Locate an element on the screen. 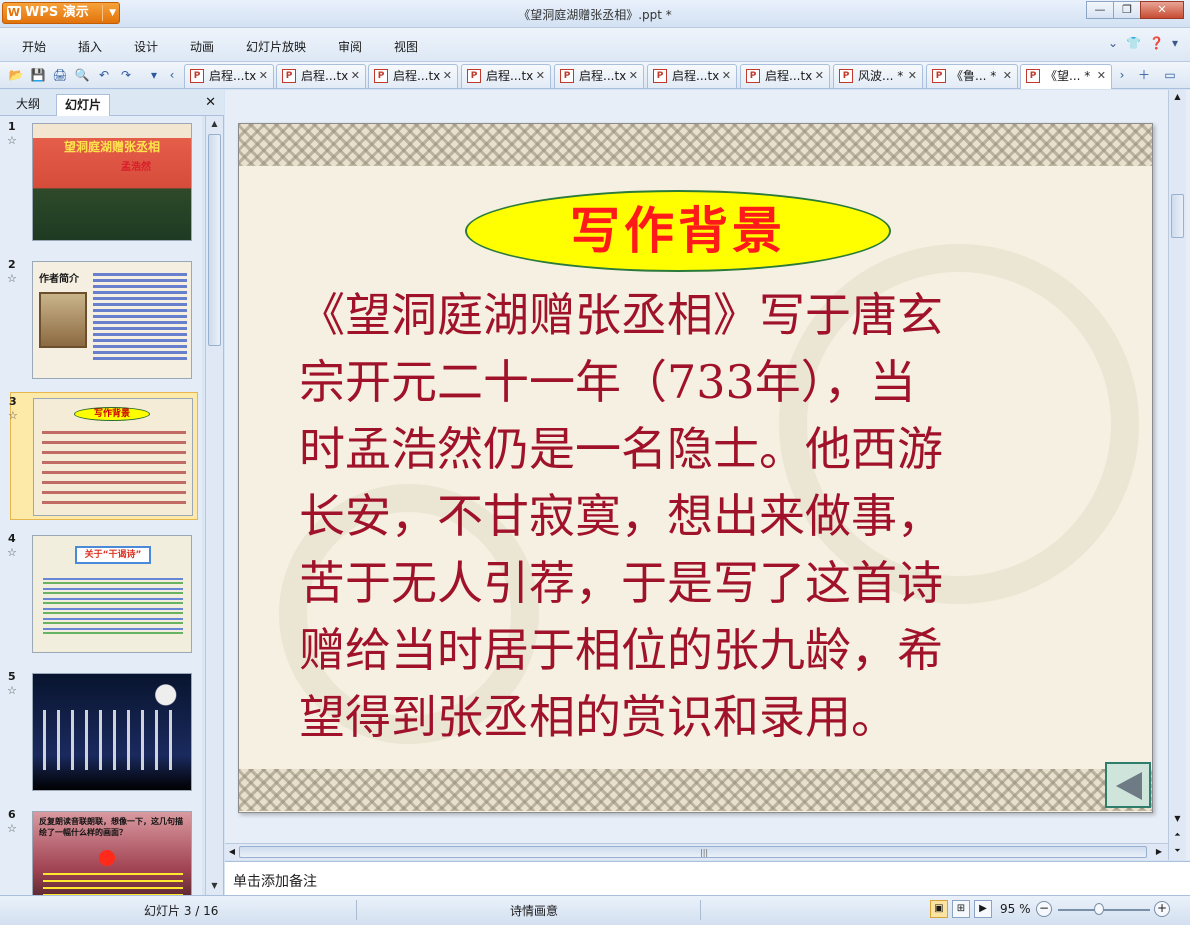 This screenshot has width=1190, height=925. slide-thumbnail-3: 3 ☆ 写作背景 is located at coordinates (103, 456).